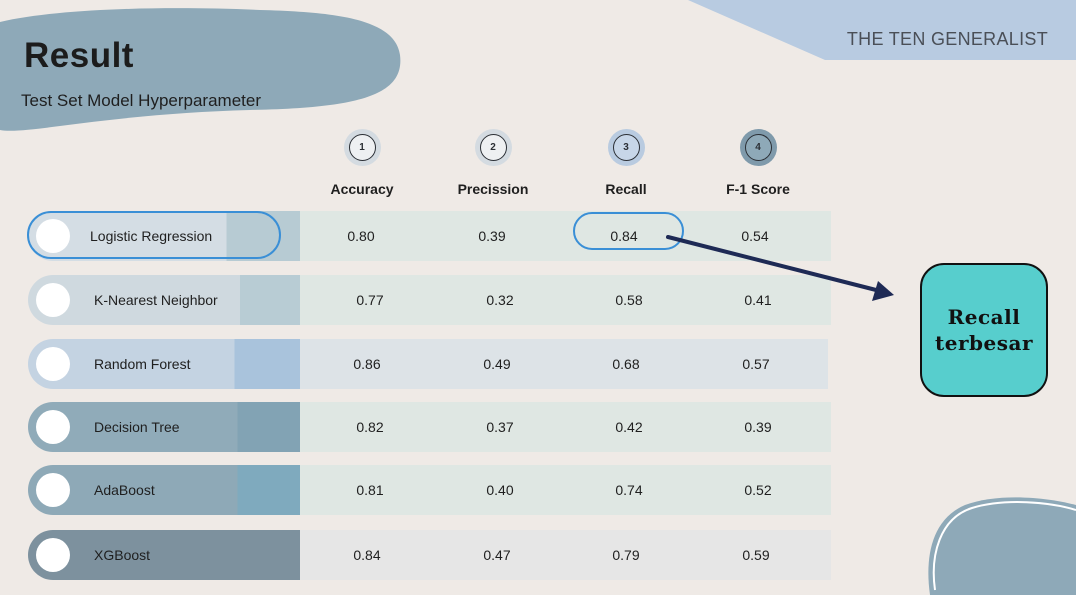 The height and width of the screenshot is (595, 1076). What do you see at coordinates (626, 364) in the screenshot?
I see `cell-recall: 0.68` at bounding box center [626, 364].